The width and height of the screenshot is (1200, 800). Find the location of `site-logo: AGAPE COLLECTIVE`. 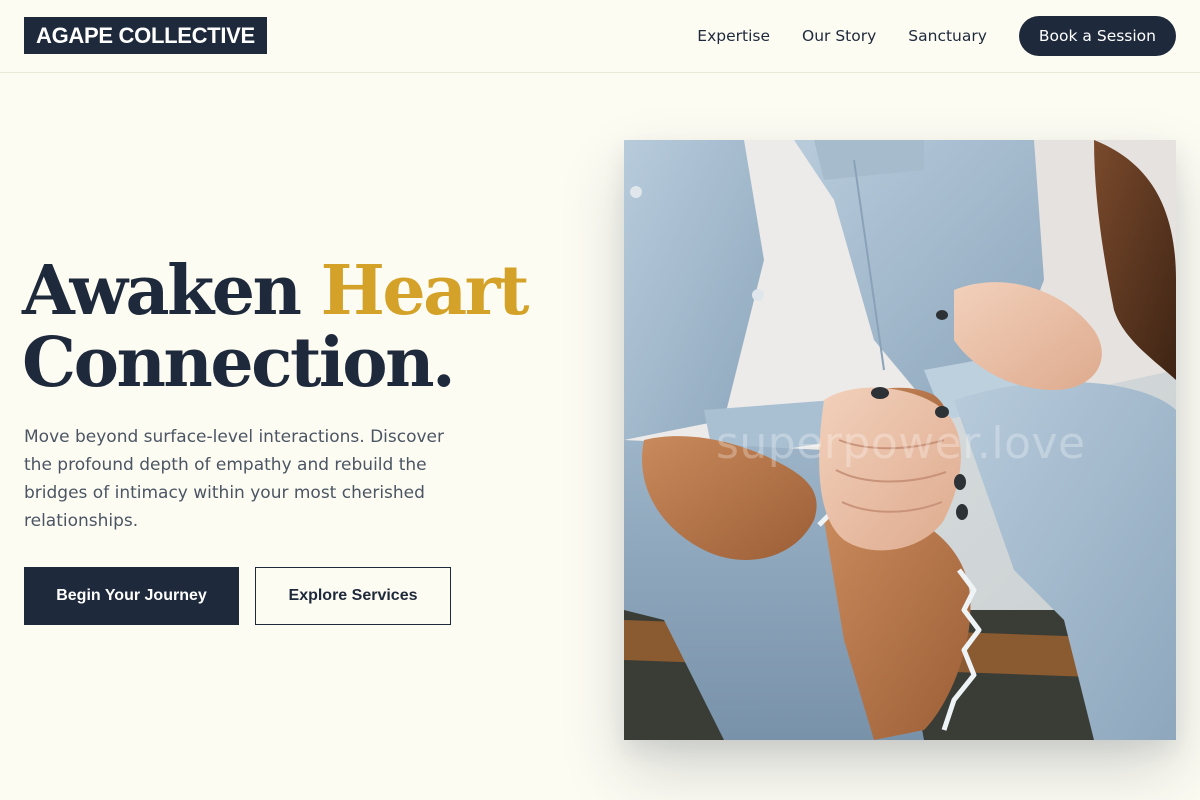

site-logo: AGAPE COLLECTIVE is located at coordinates (145, 35).